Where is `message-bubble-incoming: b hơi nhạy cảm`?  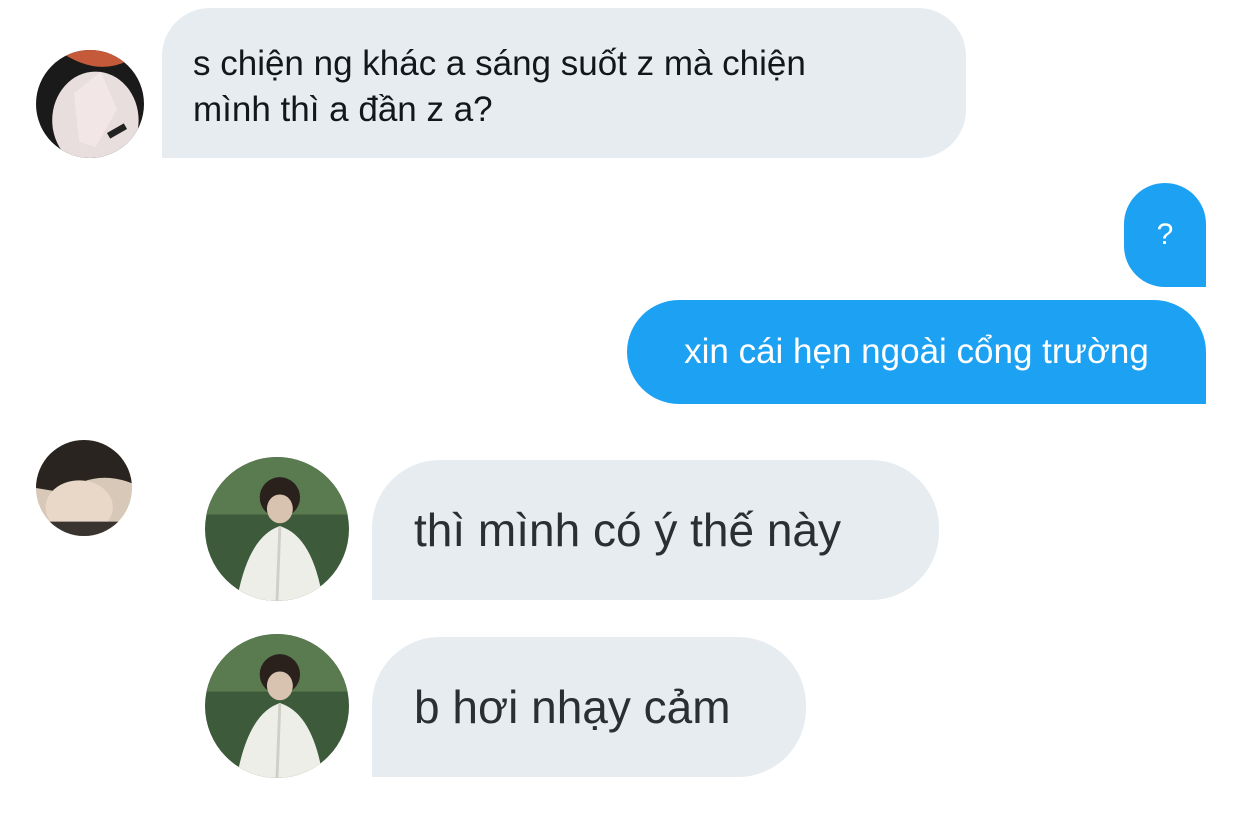 message-bubble-incoming: b hơi nhạy cảm is located at coordinates (589, 707).